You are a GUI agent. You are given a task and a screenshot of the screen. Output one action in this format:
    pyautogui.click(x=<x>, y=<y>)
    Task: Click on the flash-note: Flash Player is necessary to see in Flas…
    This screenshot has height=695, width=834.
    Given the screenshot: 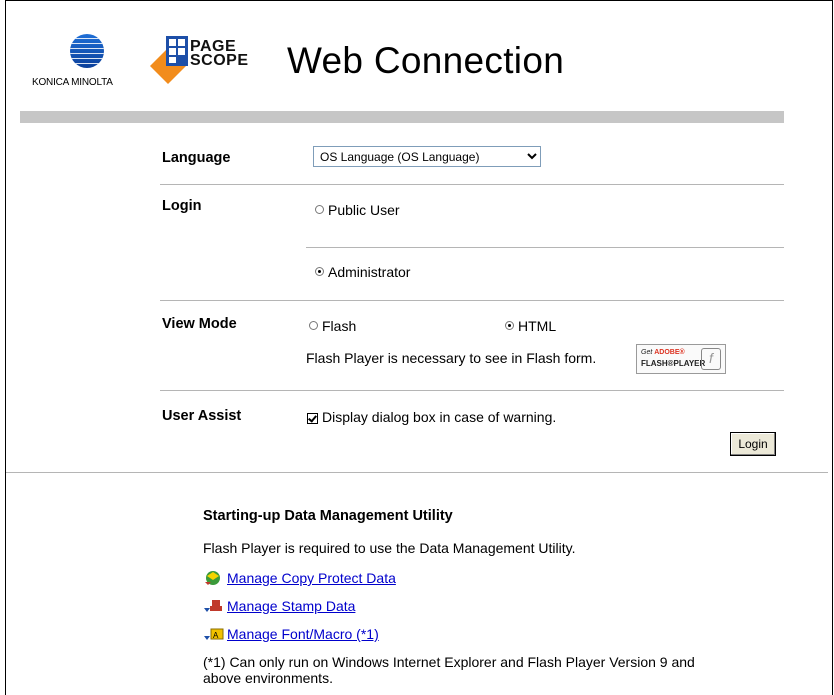 What is the action you would take?
    pyautogui.click(x=451, y=358)
    